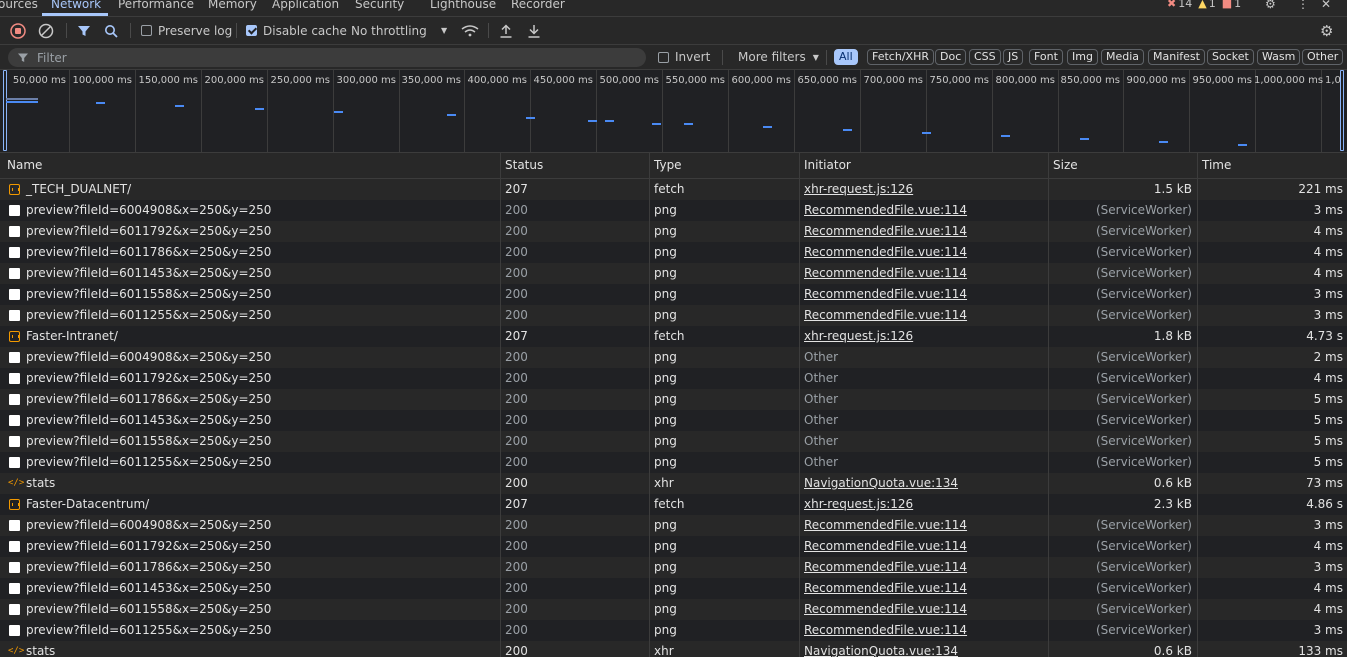  I want to click on preserve-log-toggle: Preserve log, so click(186, 30).